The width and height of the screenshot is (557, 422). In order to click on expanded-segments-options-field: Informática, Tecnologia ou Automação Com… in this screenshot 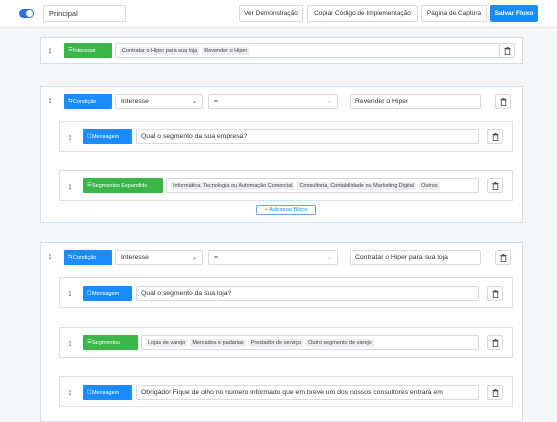, I will do `click(322, 185)`.